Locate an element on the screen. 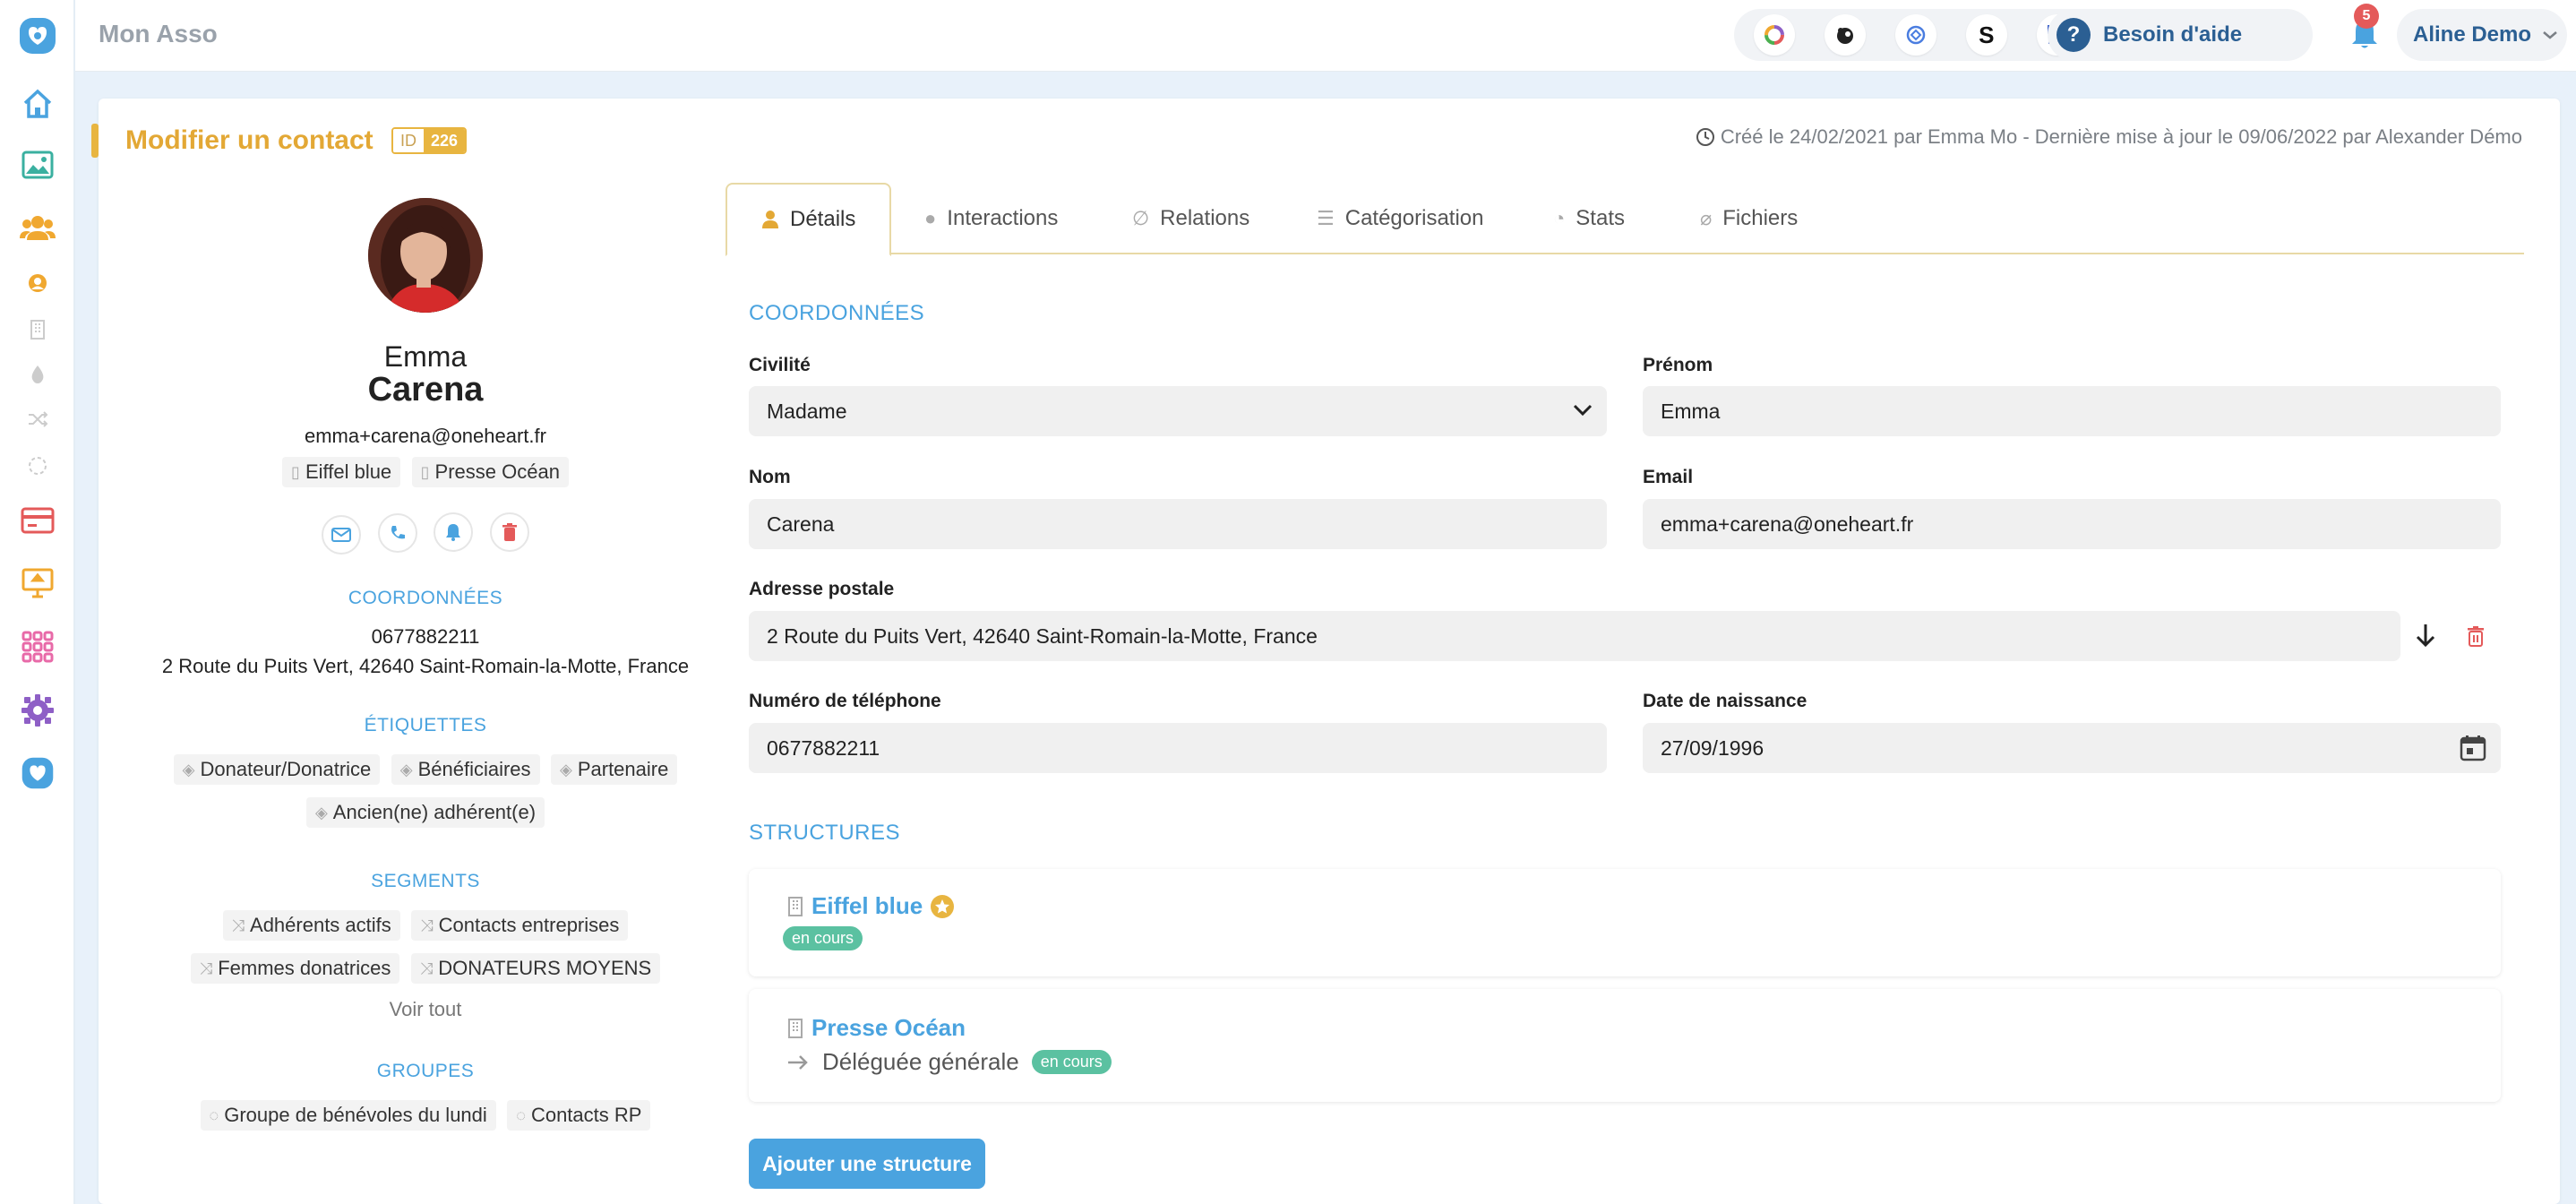 Image resolution: width=2576 pixels, height=1204 pixels. profile-segments-heading: SEGMENTS is located at coordinates (425, 881).